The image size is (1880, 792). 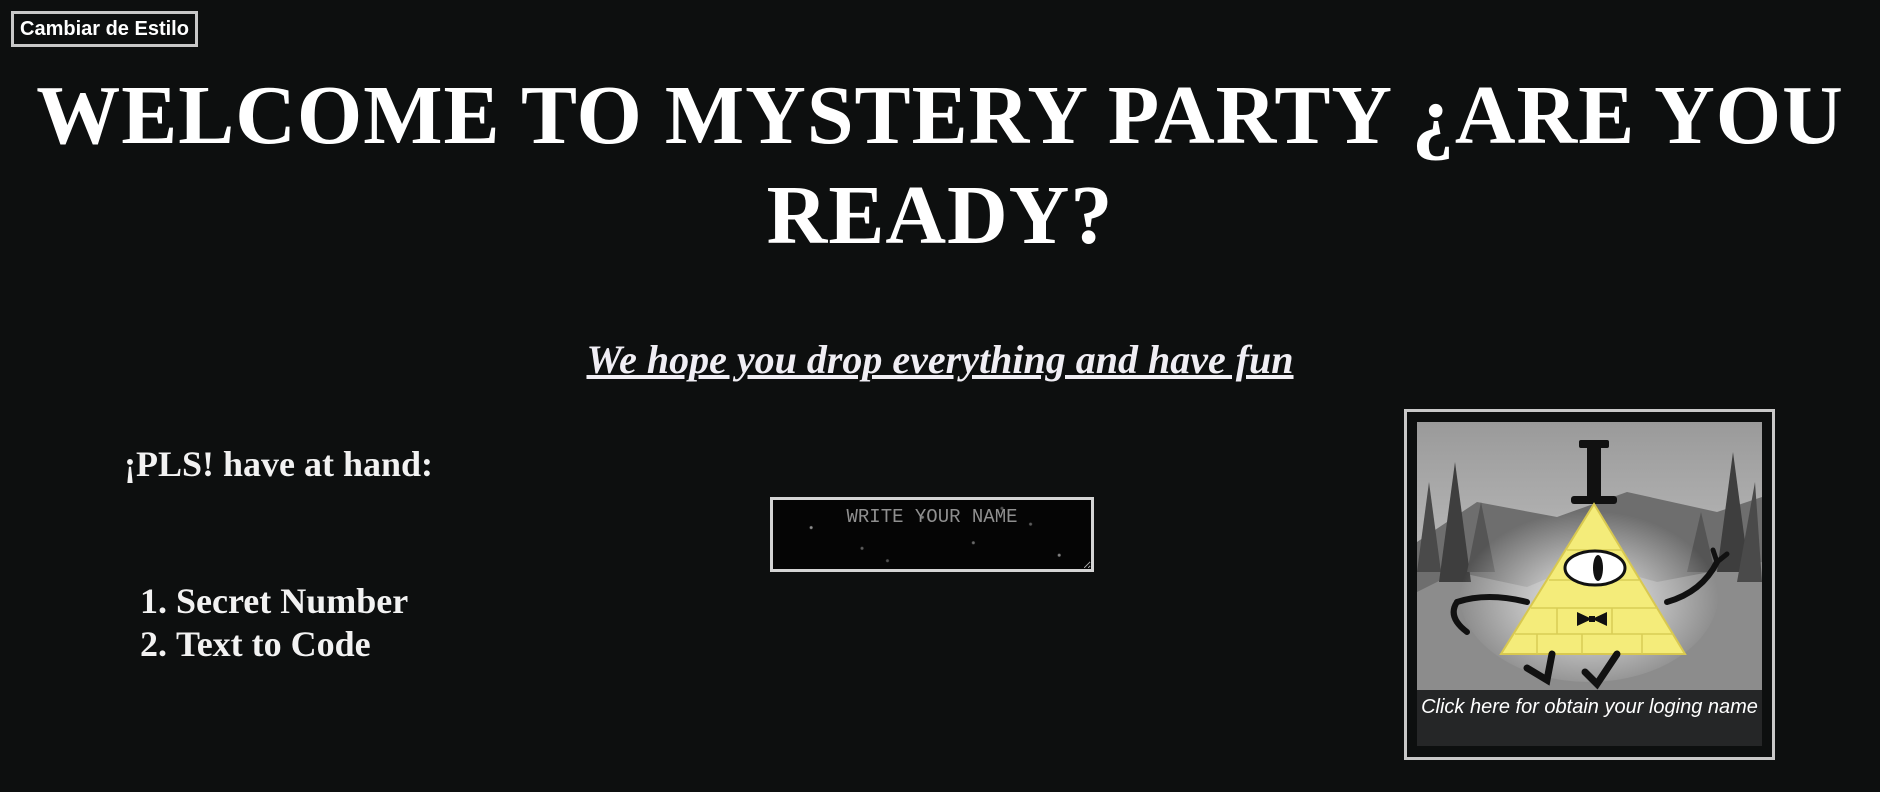 What do you see at coordinates (104, 29) in the screenshot?
I see `change-style-button: Cambiar de Estilo` at bounding box center [104, 29].